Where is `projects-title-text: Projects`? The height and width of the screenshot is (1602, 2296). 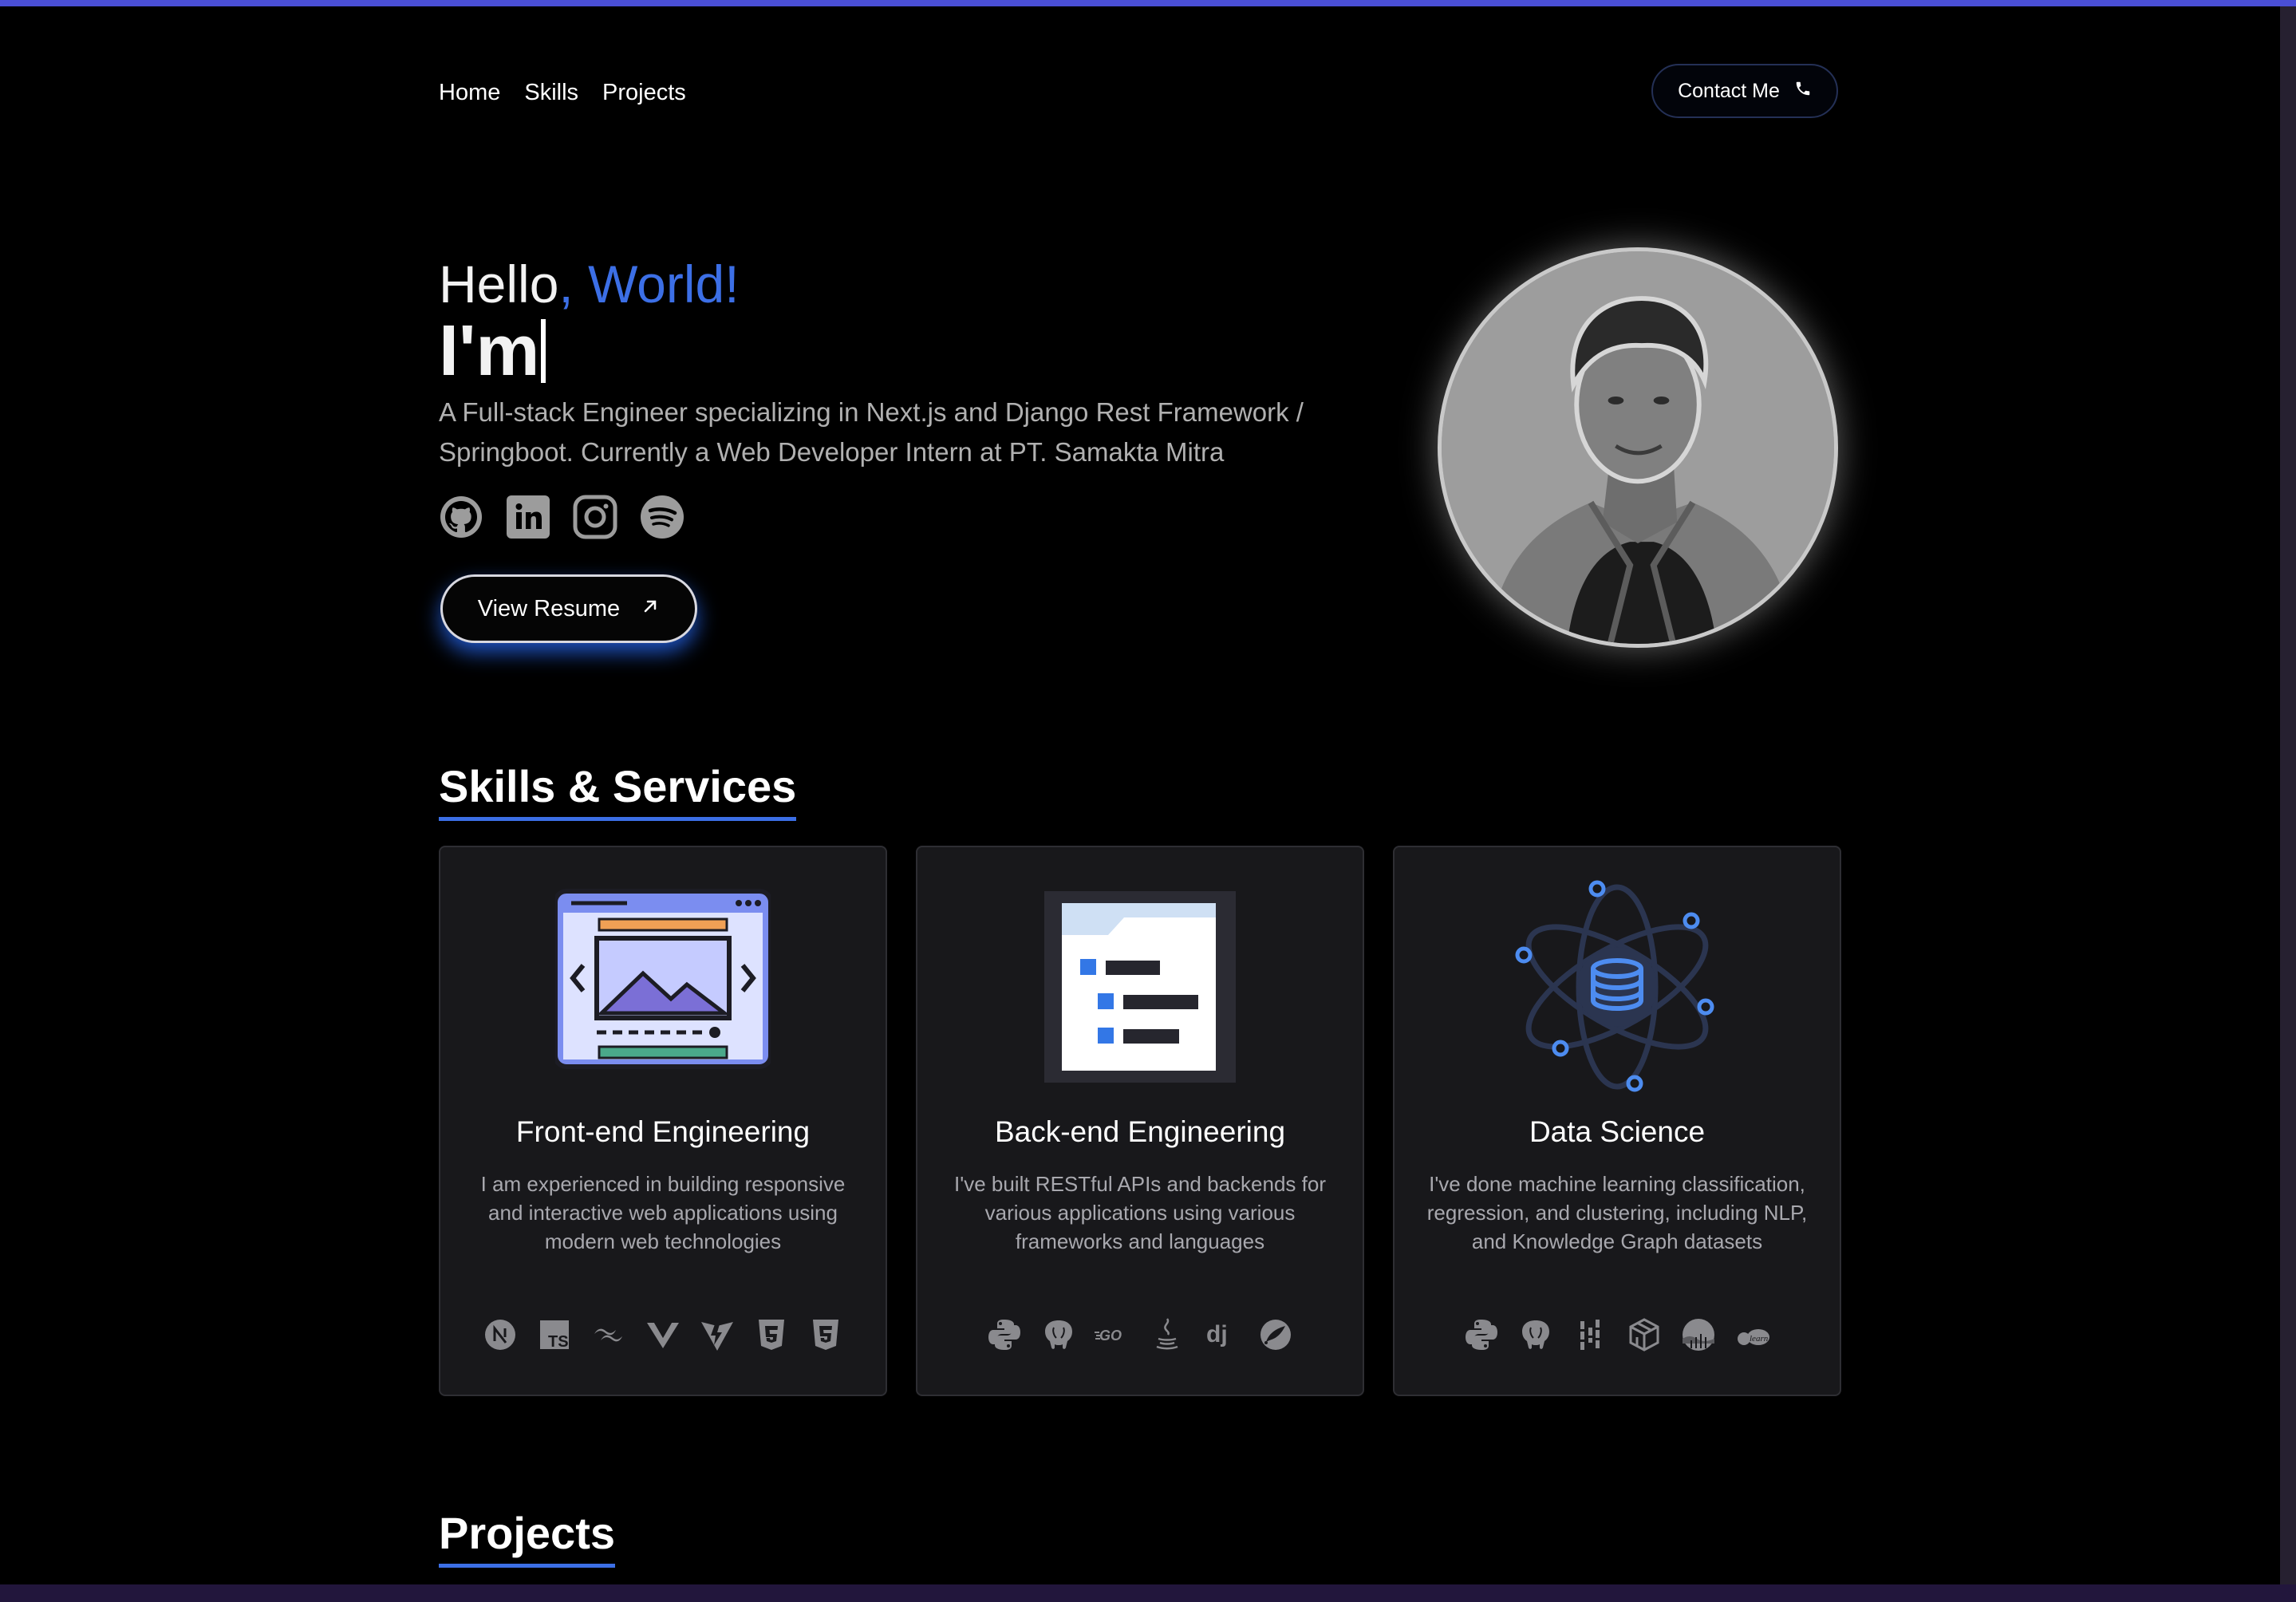
projects-title-text: Projects is located at coordinates (527, 1533).